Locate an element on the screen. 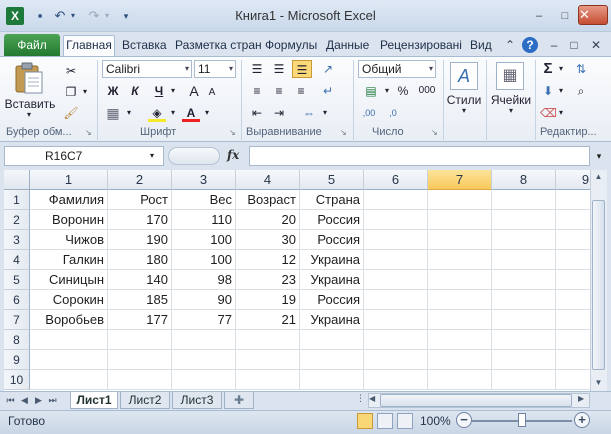  row-header: 10 is located at coordinates (17, 380).